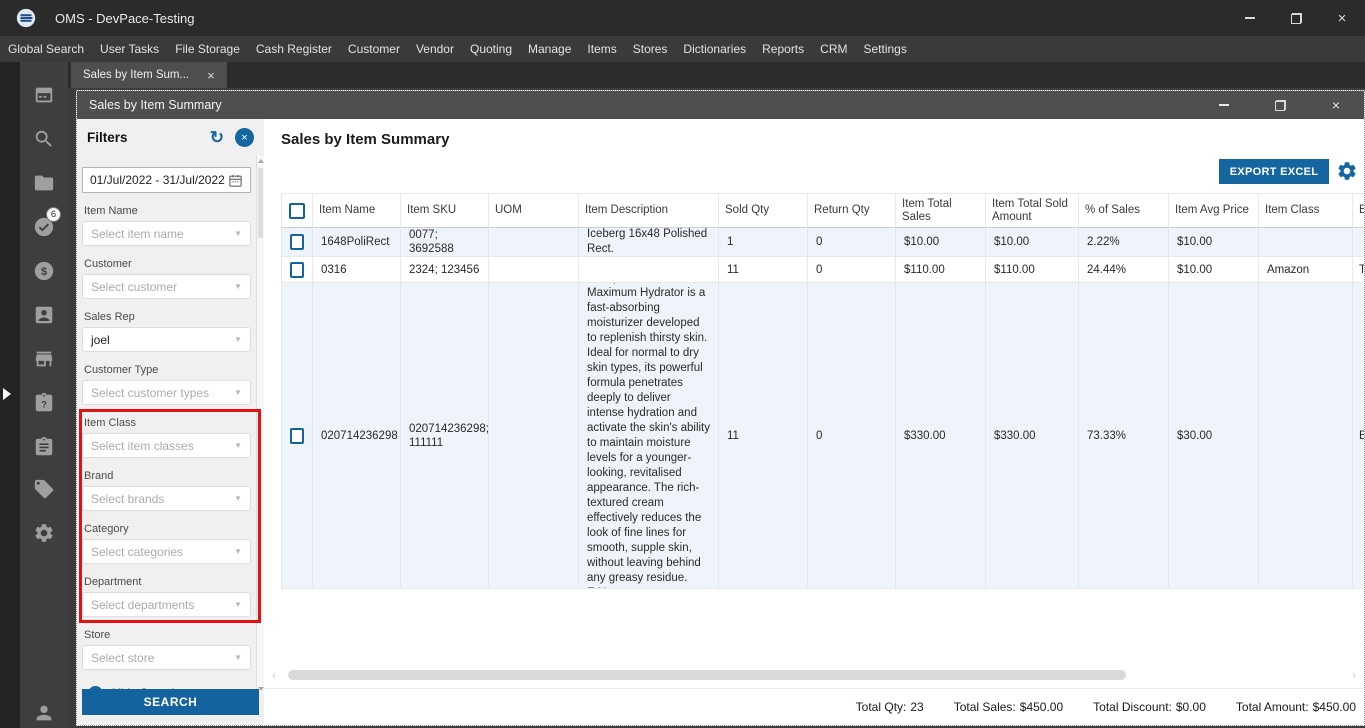  I want to click on expand-arrow-icon, so click(7, 394).